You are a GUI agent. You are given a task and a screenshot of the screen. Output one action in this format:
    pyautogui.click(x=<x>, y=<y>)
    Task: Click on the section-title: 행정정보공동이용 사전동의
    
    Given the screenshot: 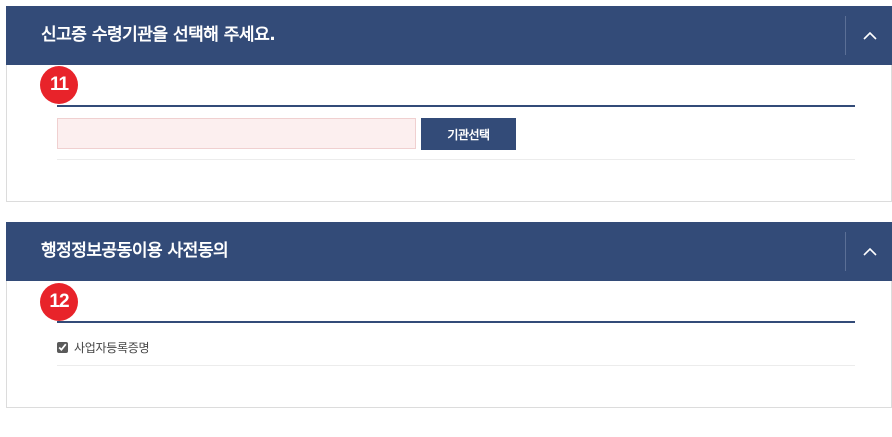 What is the action you would take?
    pyautogui.click(x=135, y=251)
    